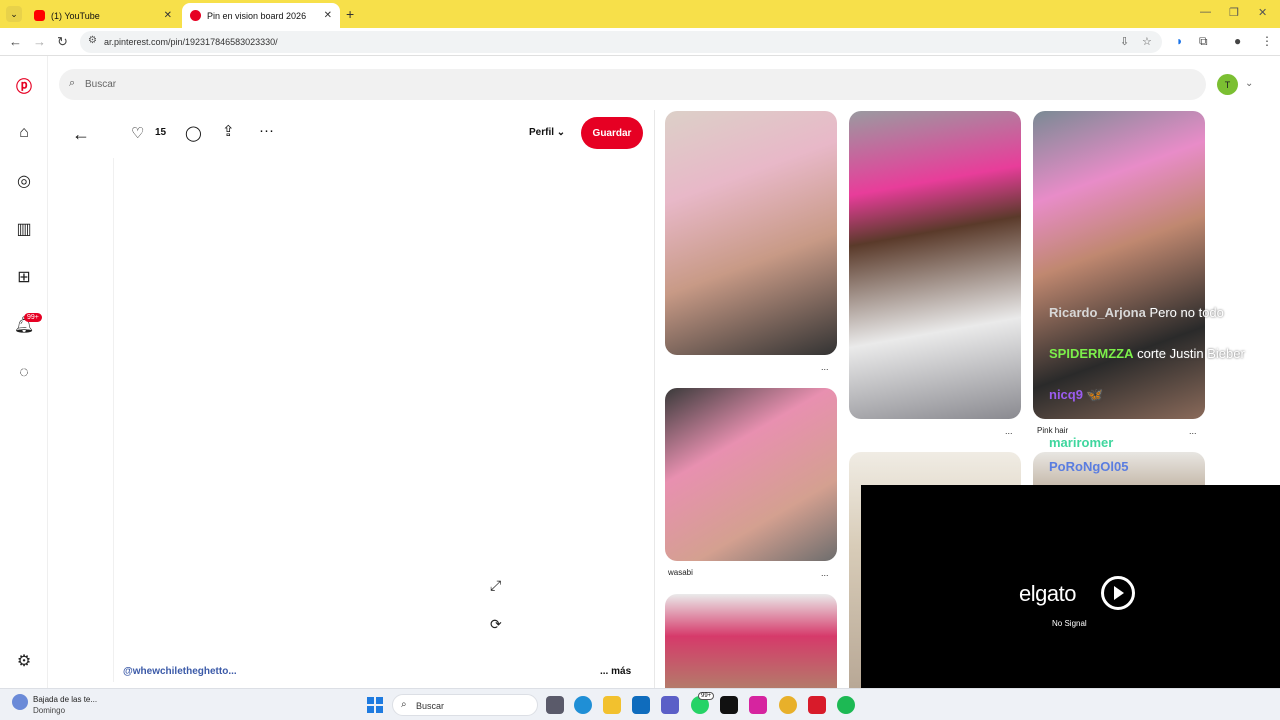 The image size is (1280, 720). What do you see at coordinates (1091, 353) in the screenshot?
I see `chat-username: SPIDERMZZA` at bounding box center [1091, 353].